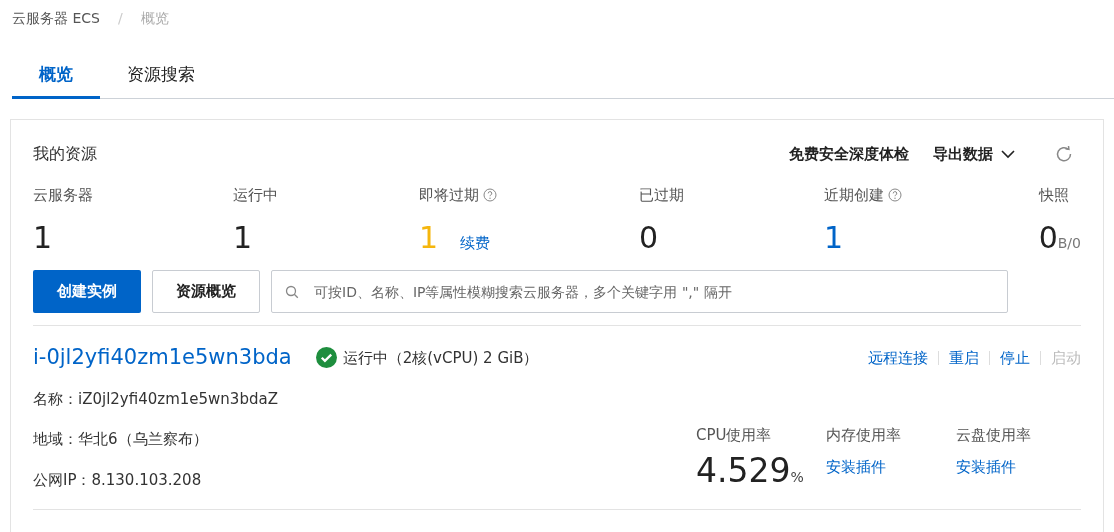  What do you see at coordinates (56, 30) in the screenshot?
I see `breadcrumb-link: 云服务器 ECS` at bounding box center [56, 30].